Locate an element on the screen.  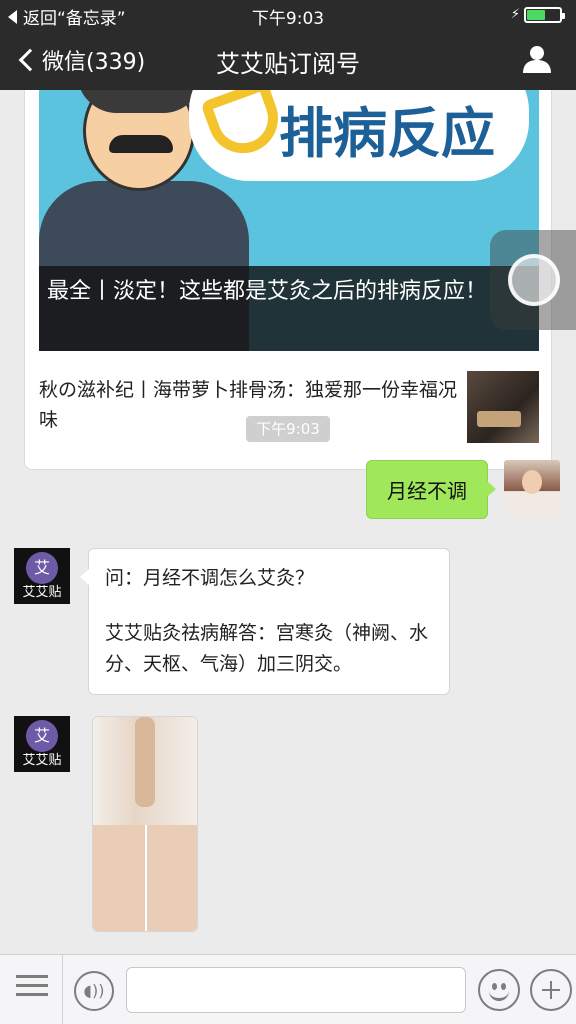
assistive-touch-icon is located at coordinates (534, 280).